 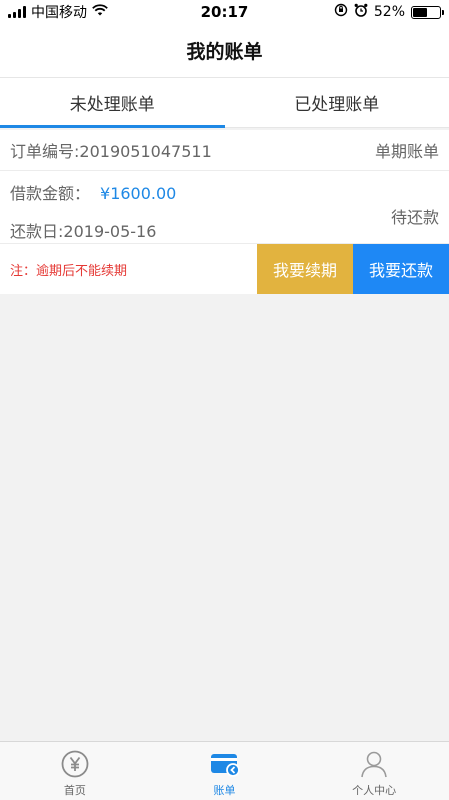 What do you see at coordinates (361, 12) in the screenshot?
I see `alarm-icon` at bounding box center [361, 12].